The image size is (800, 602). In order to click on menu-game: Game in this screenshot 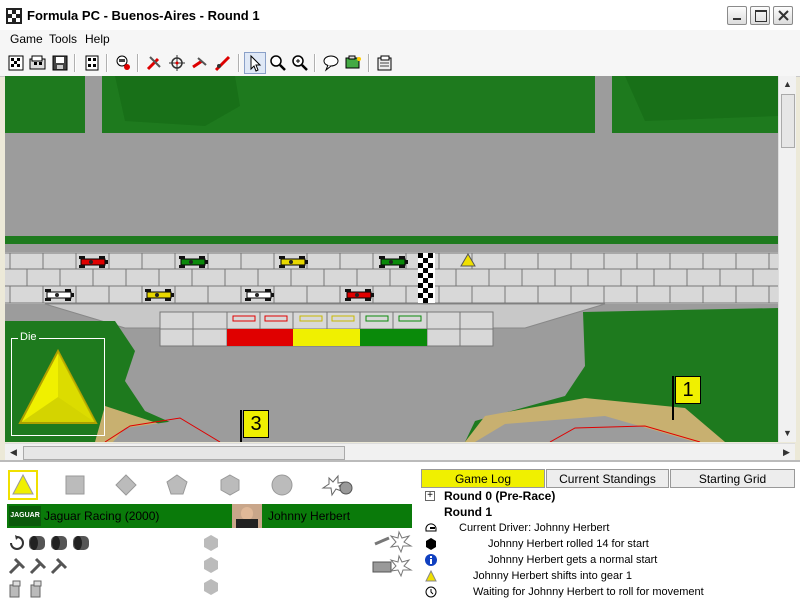, I will do `click(26, 39)`.